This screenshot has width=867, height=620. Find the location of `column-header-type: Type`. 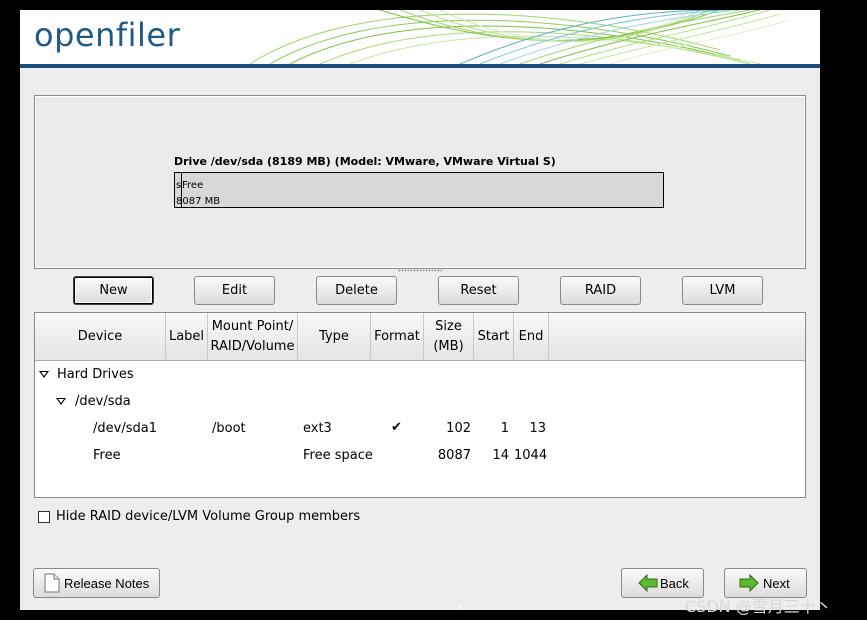

column-header-type: Type is located at coordinates (334, 336).